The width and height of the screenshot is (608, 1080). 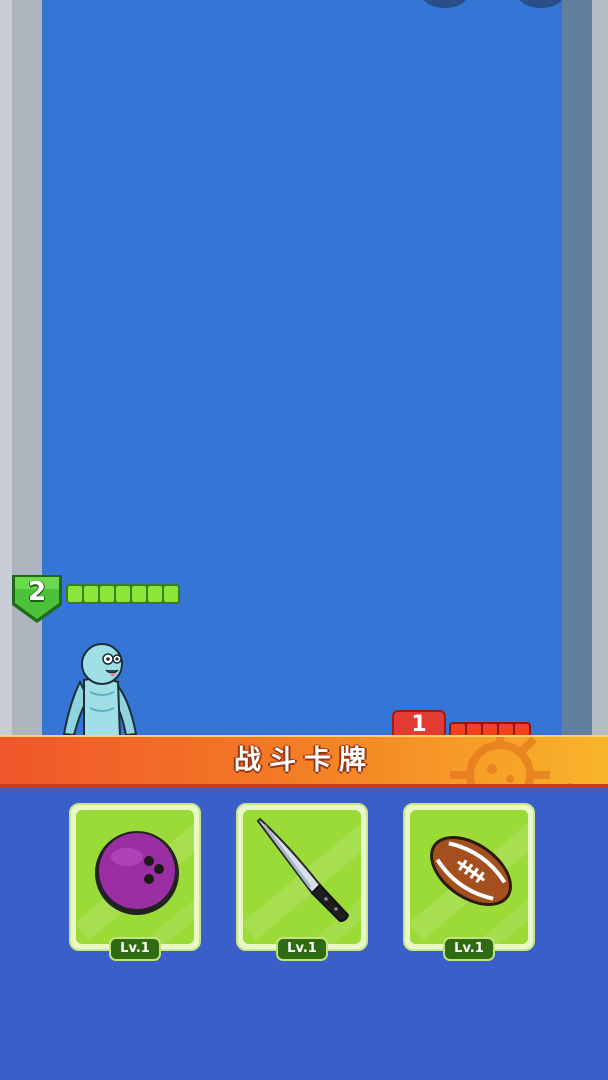 I want to click on card-football, so click(x=469, y=877).